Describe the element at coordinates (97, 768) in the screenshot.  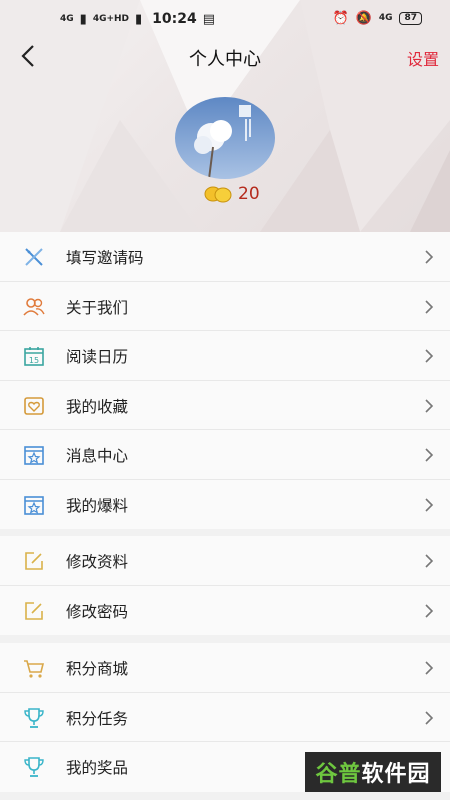
I see `menu-item-label: 我的奖品` at that location.